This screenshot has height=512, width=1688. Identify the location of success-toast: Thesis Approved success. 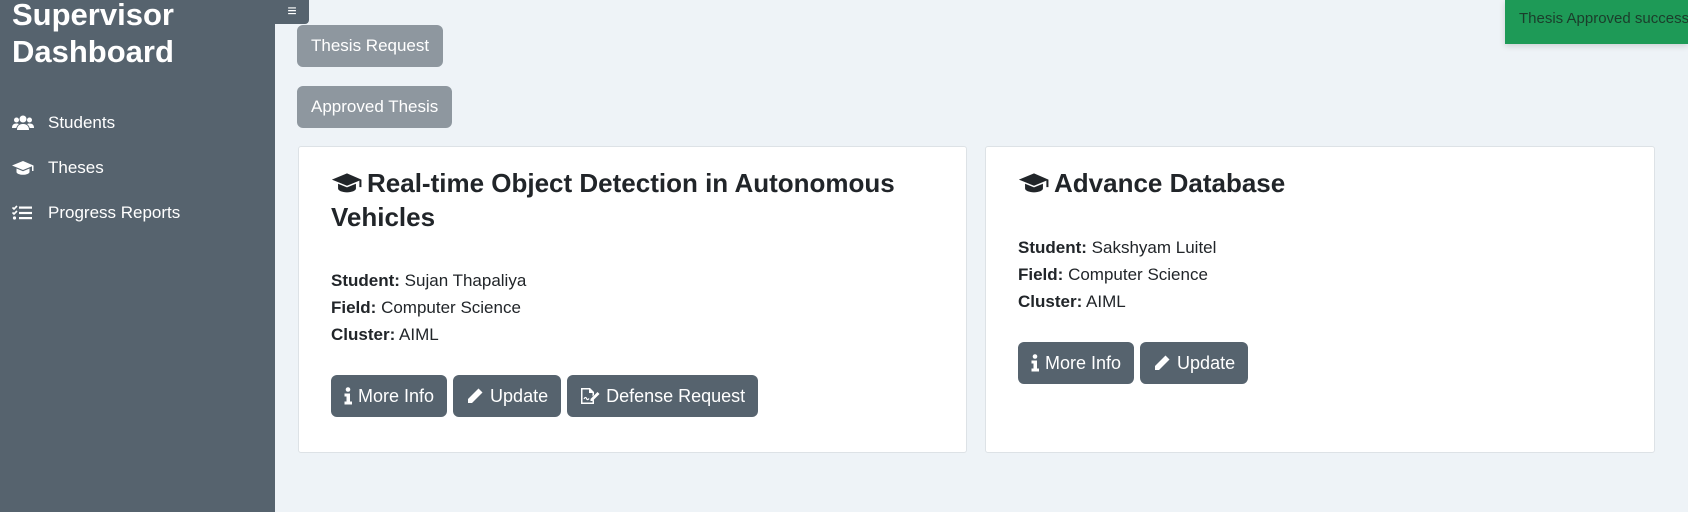
(1596, 22).